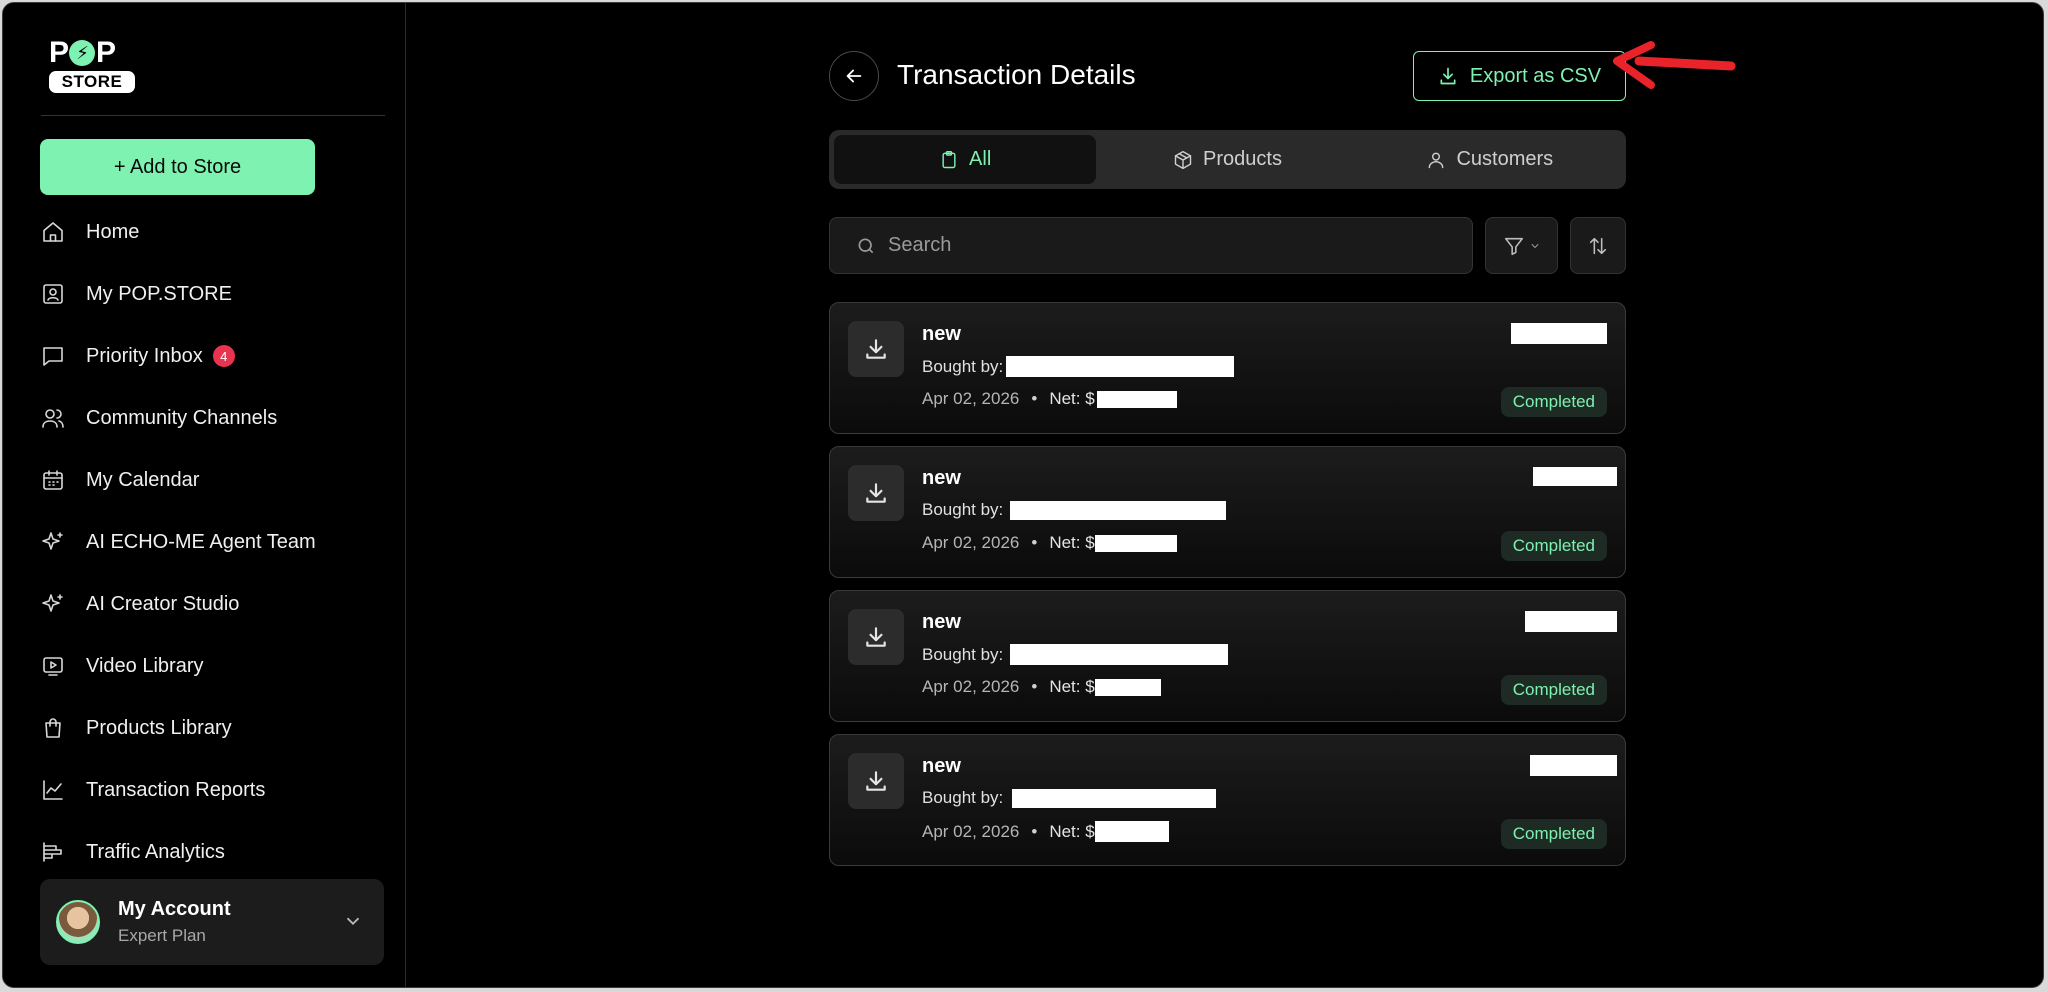 This screenshot has width=2048, height=992. I want to click on sidebar-item-ai-echo-me: AI ECHO-ME Agent Team, so click(210, 542).